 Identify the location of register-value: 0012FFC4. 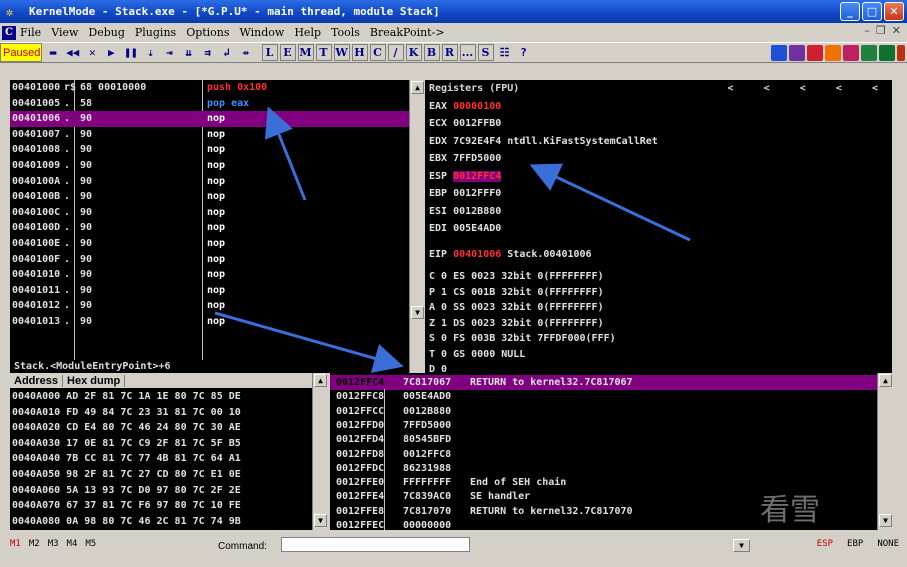
(477, 176).